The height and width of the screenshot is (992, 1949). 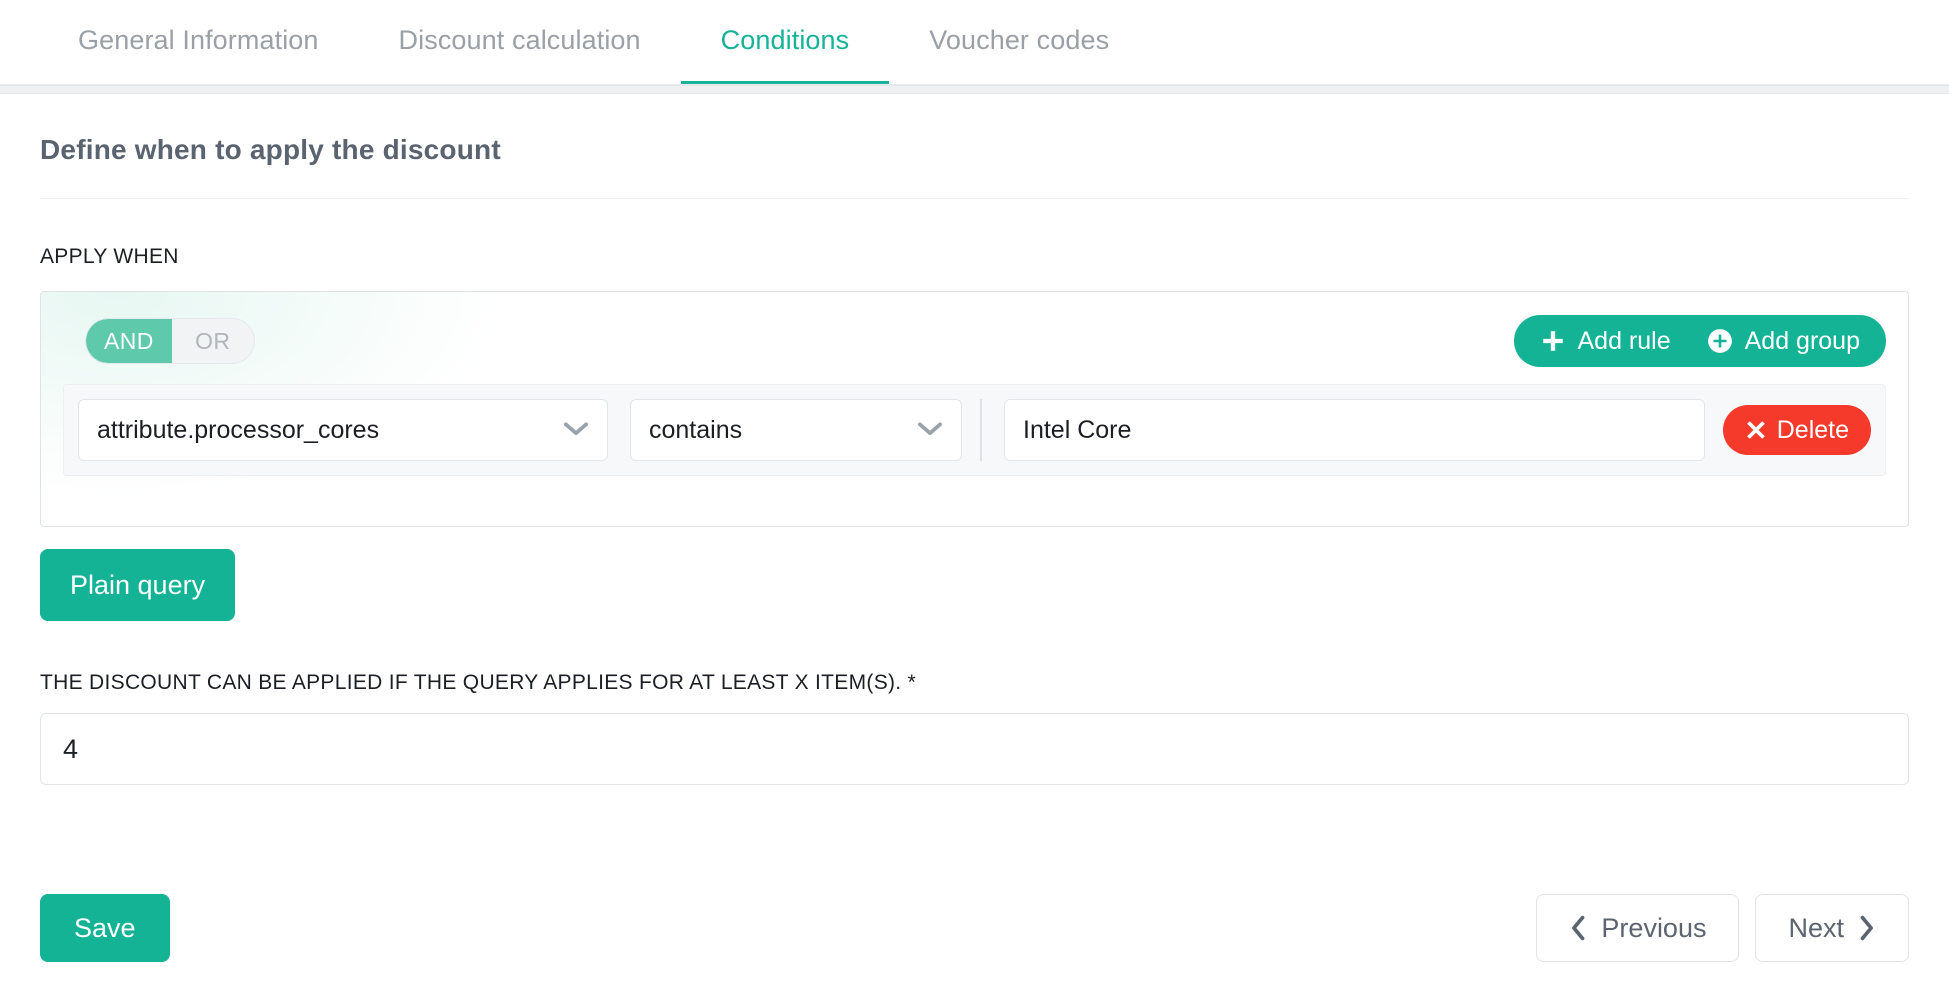 I want to click on plain-query-label: Plain query, so click(x=138, y=584).